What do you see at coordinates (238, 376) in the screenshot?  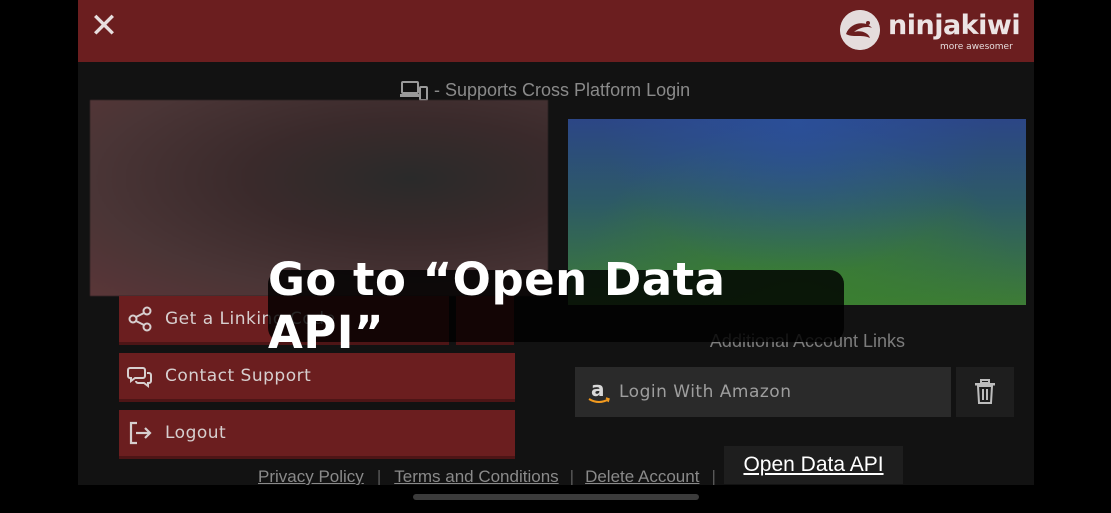 I see `contact-label: Contact Support` at bounding box center [238, 376].